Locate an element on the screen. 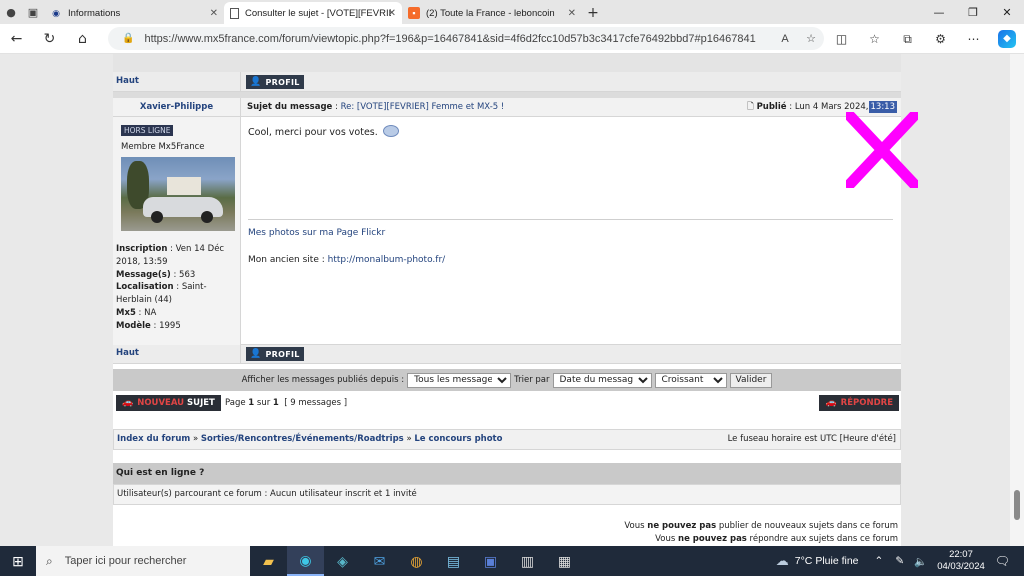 This screenshot has height=576, width=1024. app-icon: ◈ is located at coordinates (342, 561).